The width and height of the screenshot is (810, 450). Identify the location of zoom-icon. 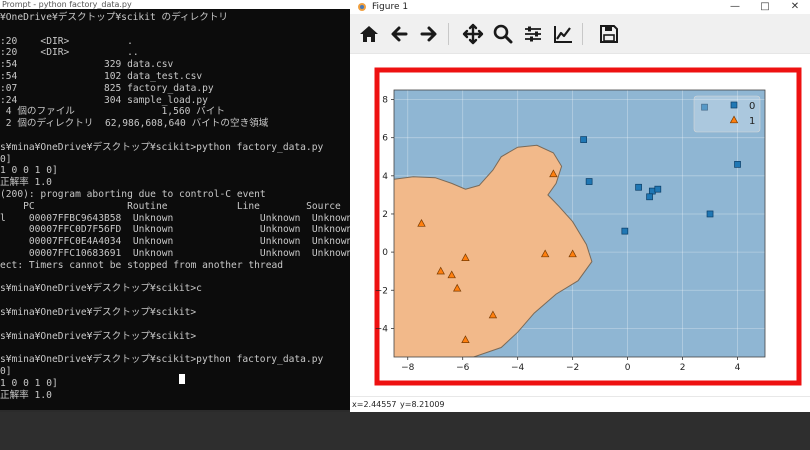
(503, 34).